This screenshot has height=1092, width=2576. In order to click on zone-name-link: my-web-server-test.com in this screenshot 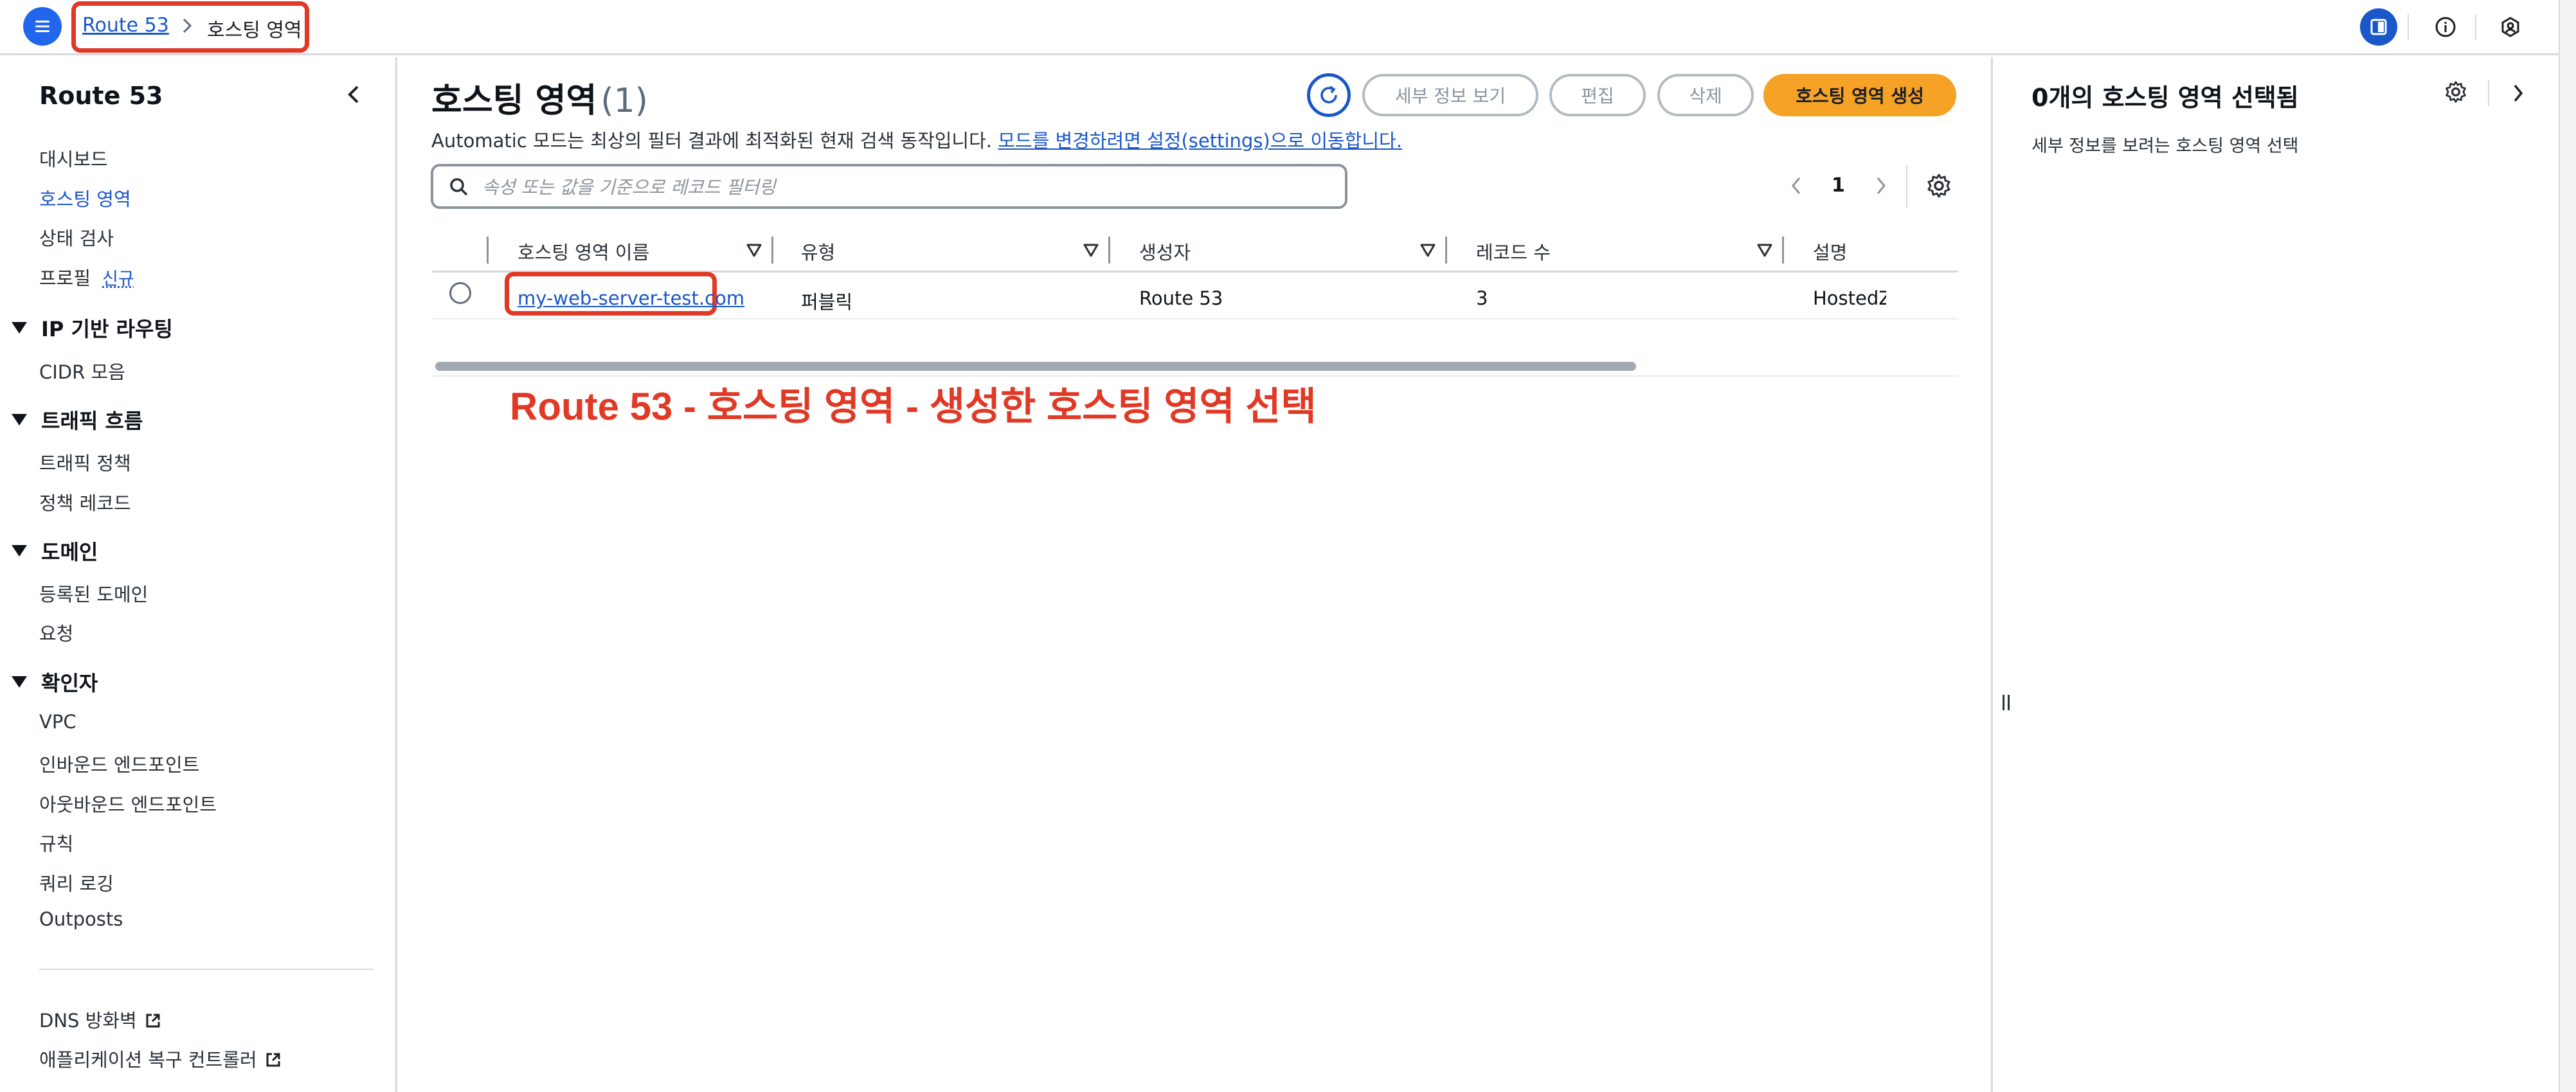, I will do `click(631, 298)`.